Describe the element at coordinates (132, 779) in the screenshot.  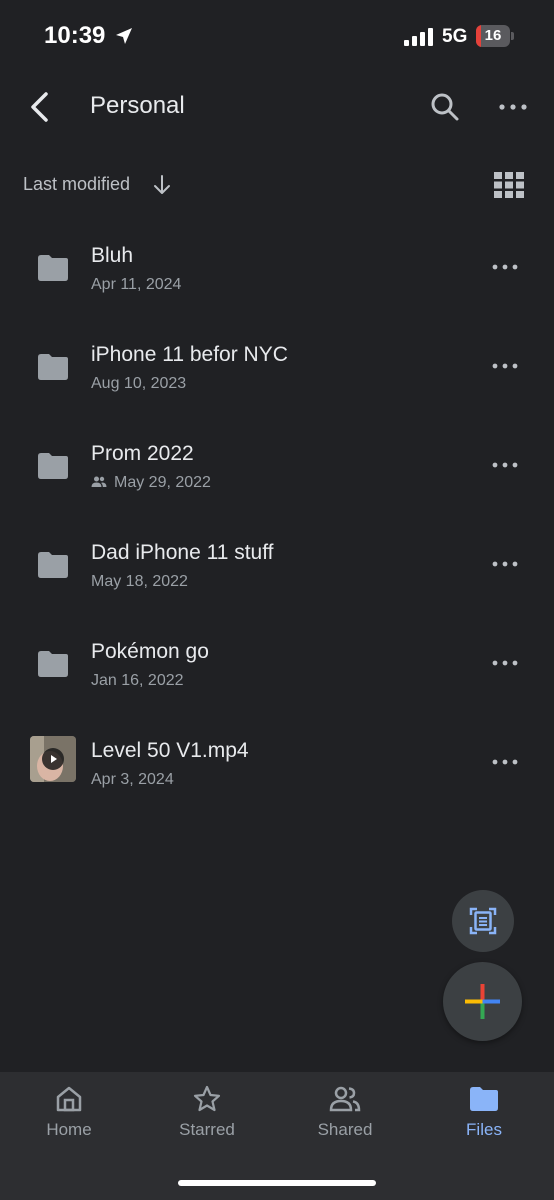
I see `file-date: Apr 3, 2024` at that location.